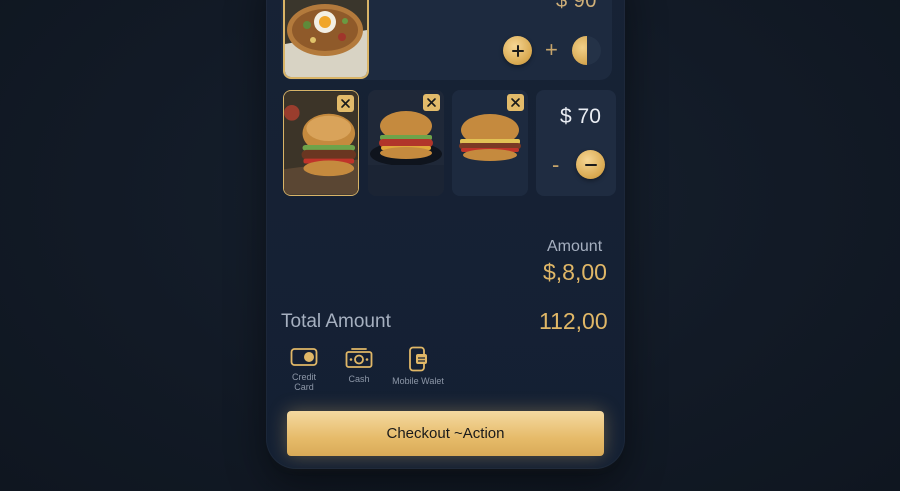 The image size is (900, 491). I want to click on plus-icon, so click(517, 50).